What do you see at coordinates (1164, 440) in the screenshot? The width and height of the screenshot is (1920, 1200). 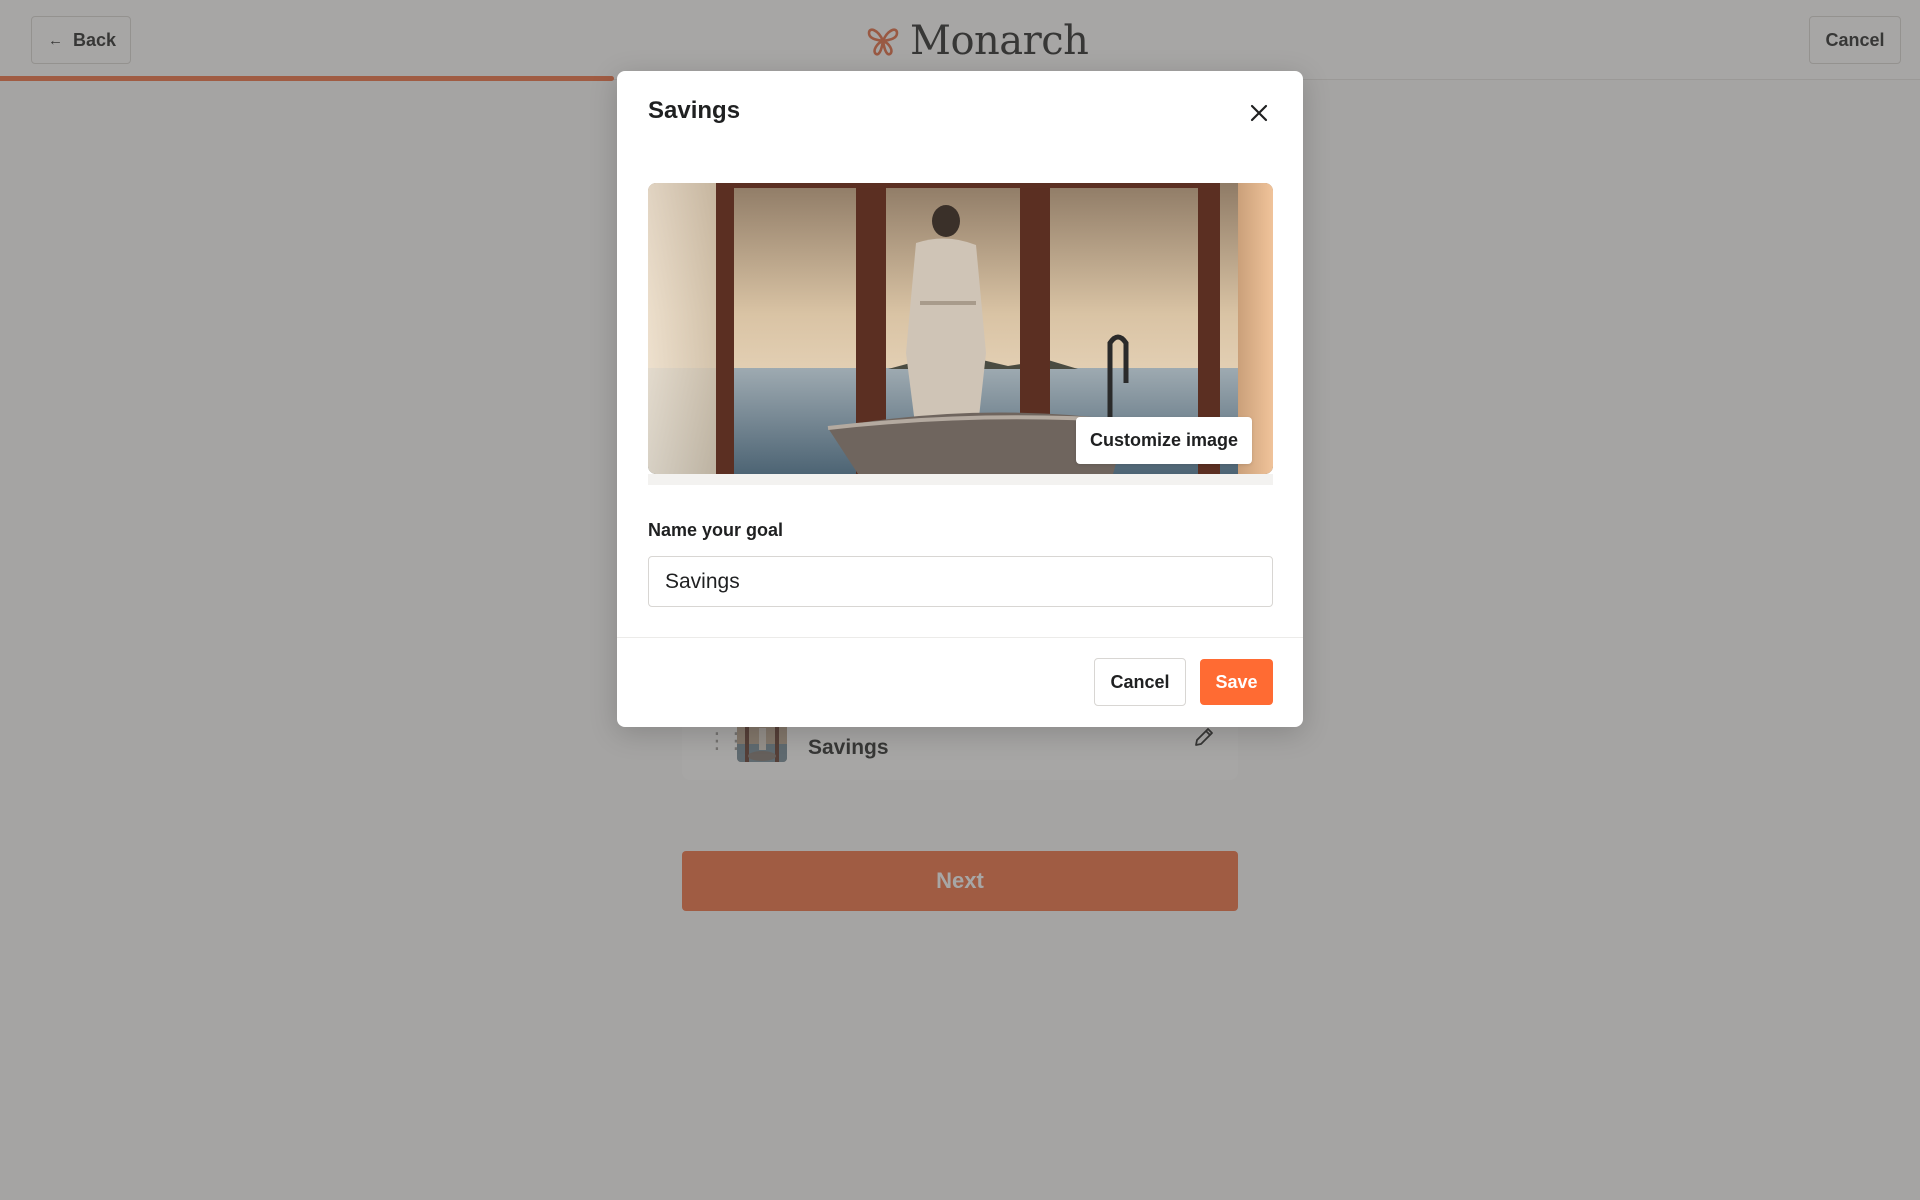 I see `customize-image-button: Customize image` at bounding box center [1164, 440].